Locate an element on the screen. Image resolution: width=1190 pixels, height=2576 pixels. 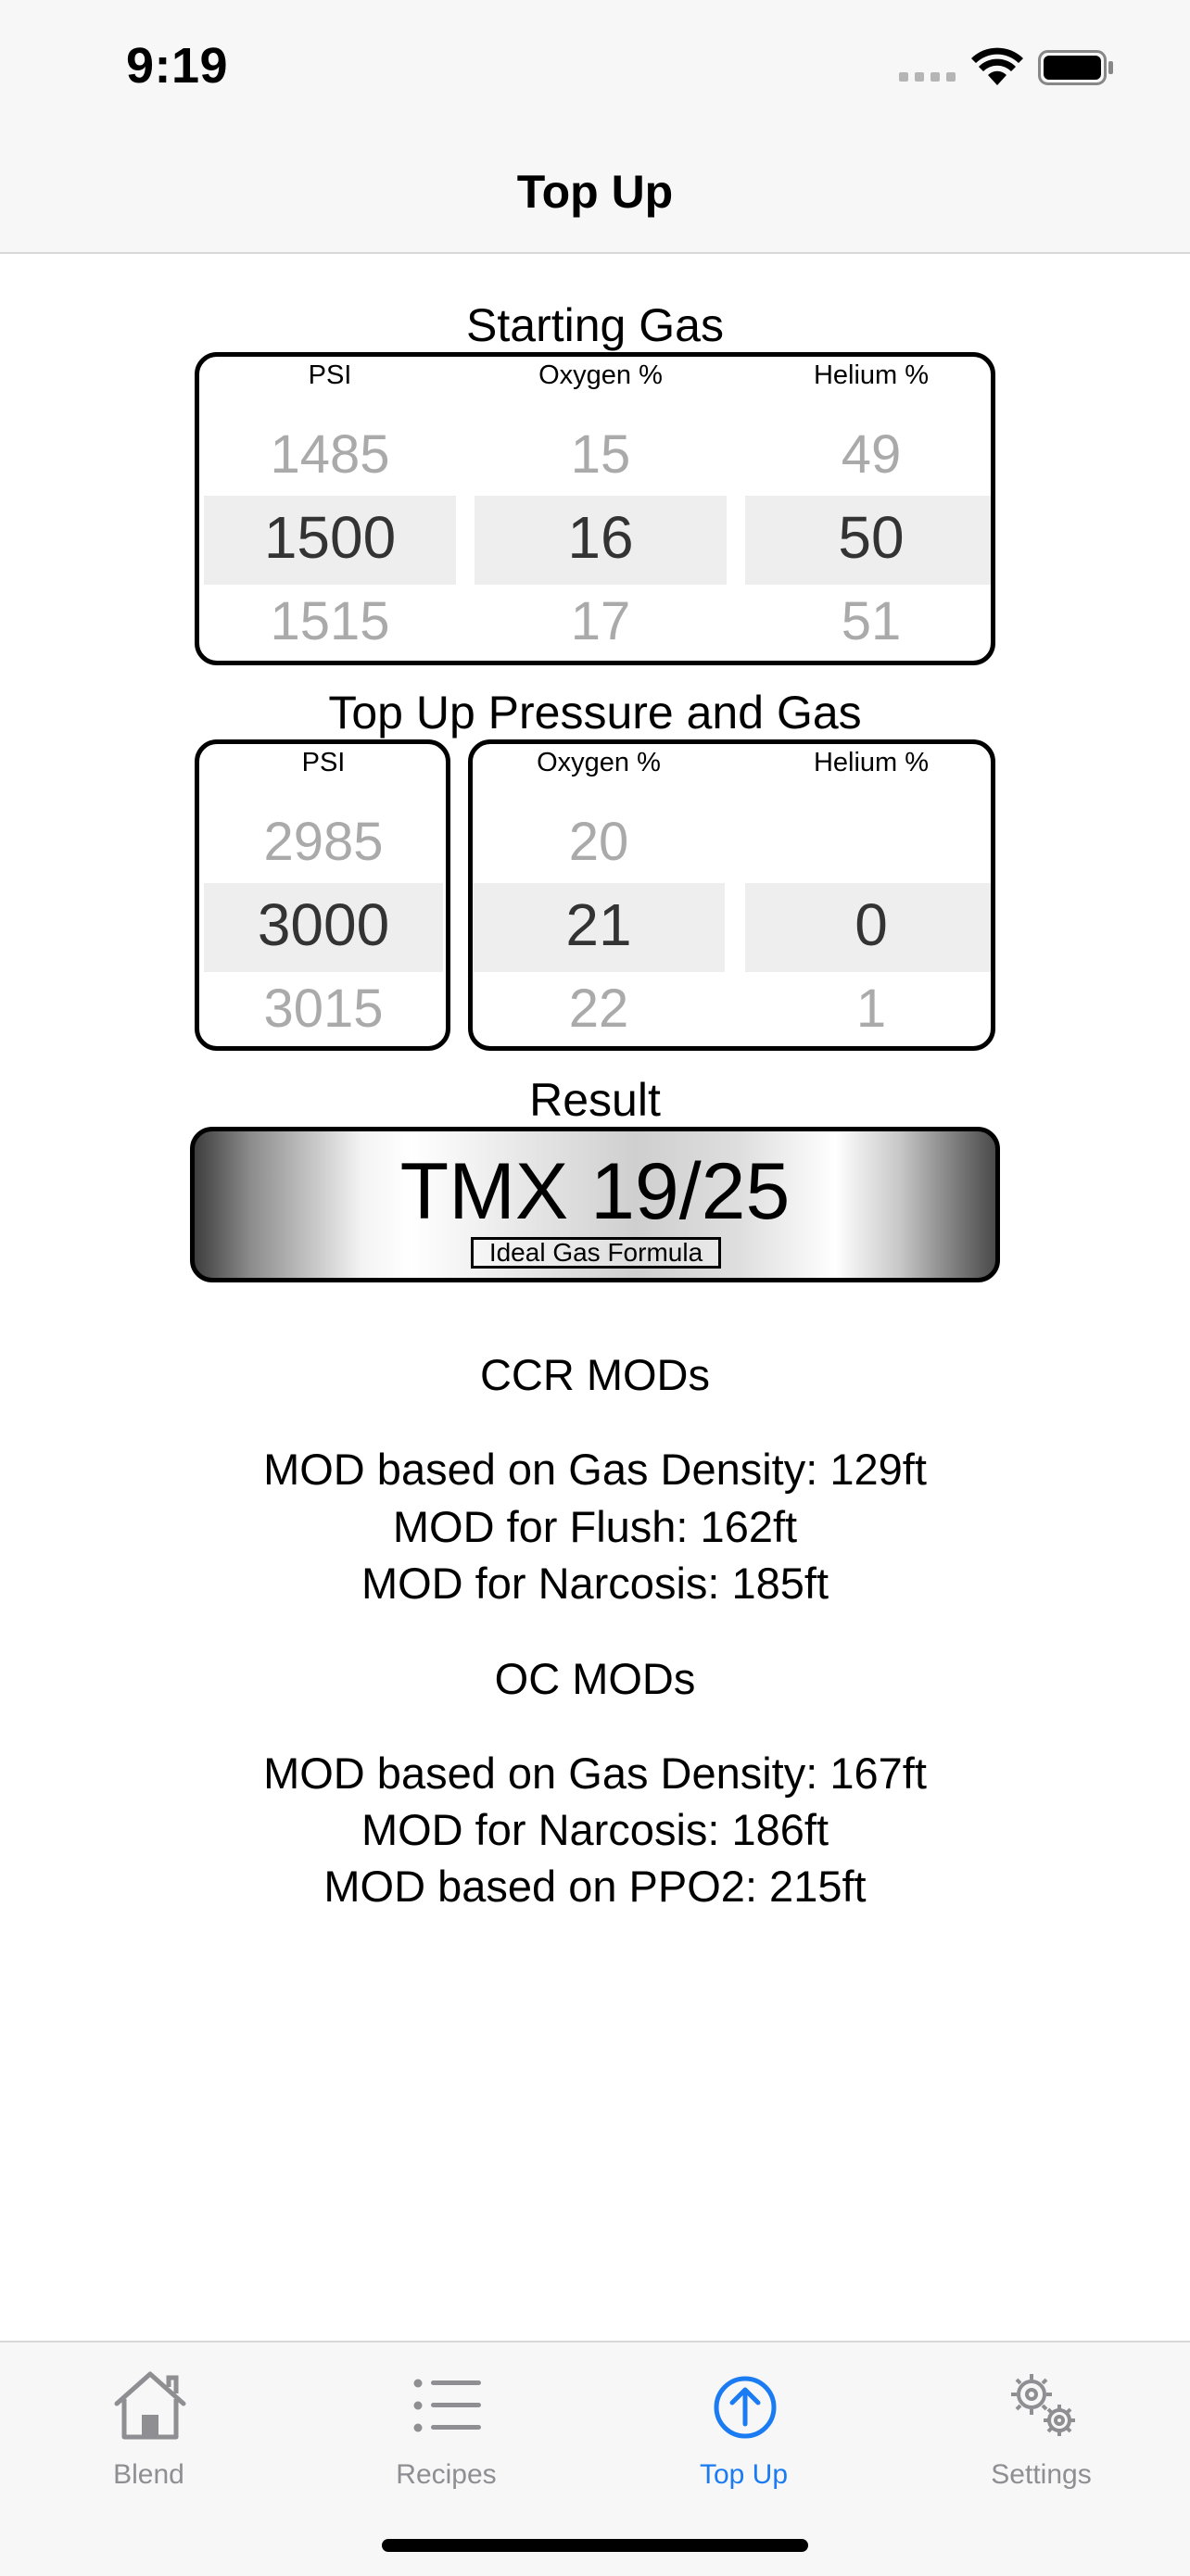
home-indicator is located at coordinates (595, 2545).